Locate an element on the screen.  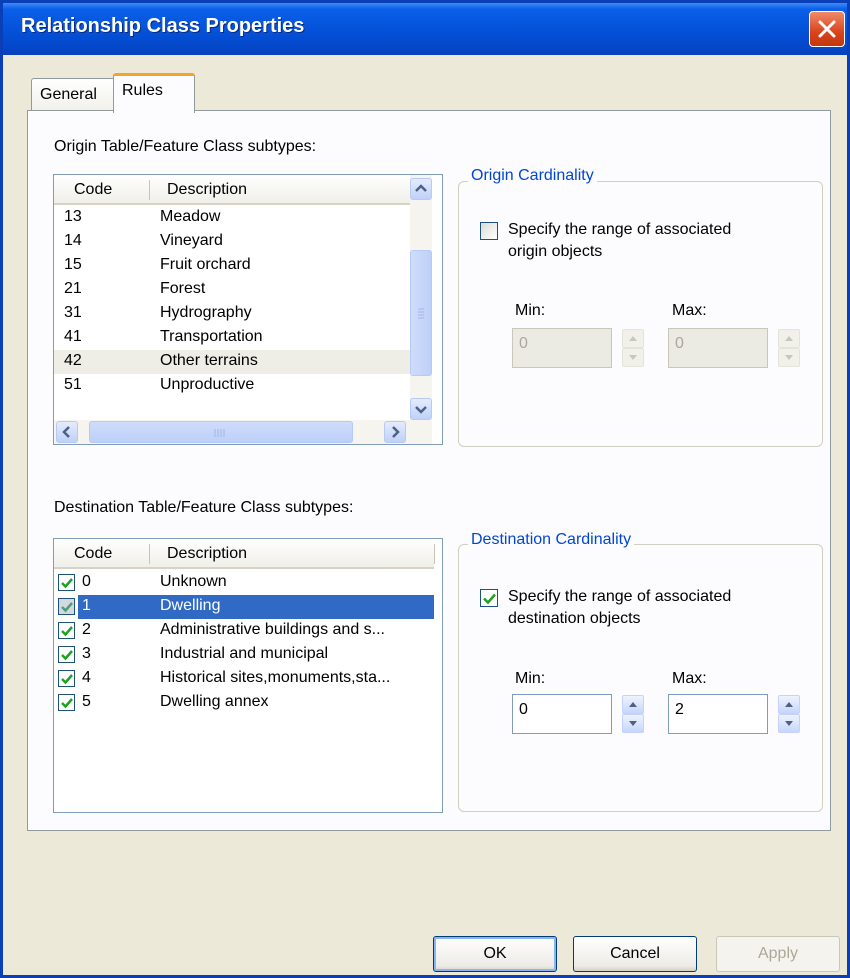
origin-range-label-line2: origin objects is located at coordinates (555, 251).